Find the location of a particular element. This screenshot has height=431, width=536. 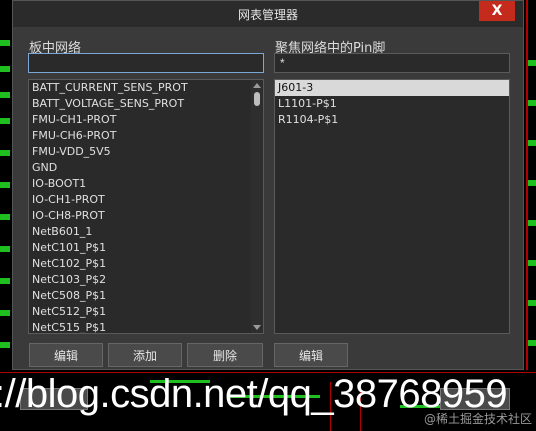

list-item: NetB601_1 is located at coordinates (146, 232).